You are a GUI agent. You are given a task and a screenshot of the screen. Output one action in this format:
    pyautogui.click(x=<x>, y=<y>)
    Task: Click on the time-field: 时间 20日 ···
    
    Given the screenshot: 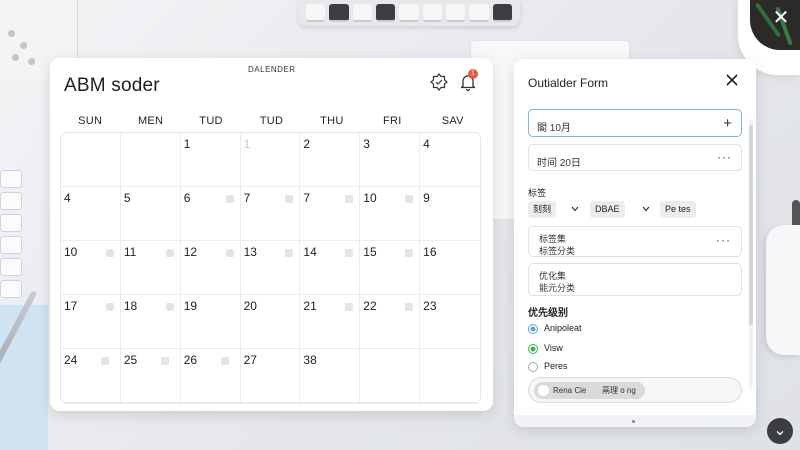 What is the action you would take?
    pyautogui.click(x=635, y=157)
    